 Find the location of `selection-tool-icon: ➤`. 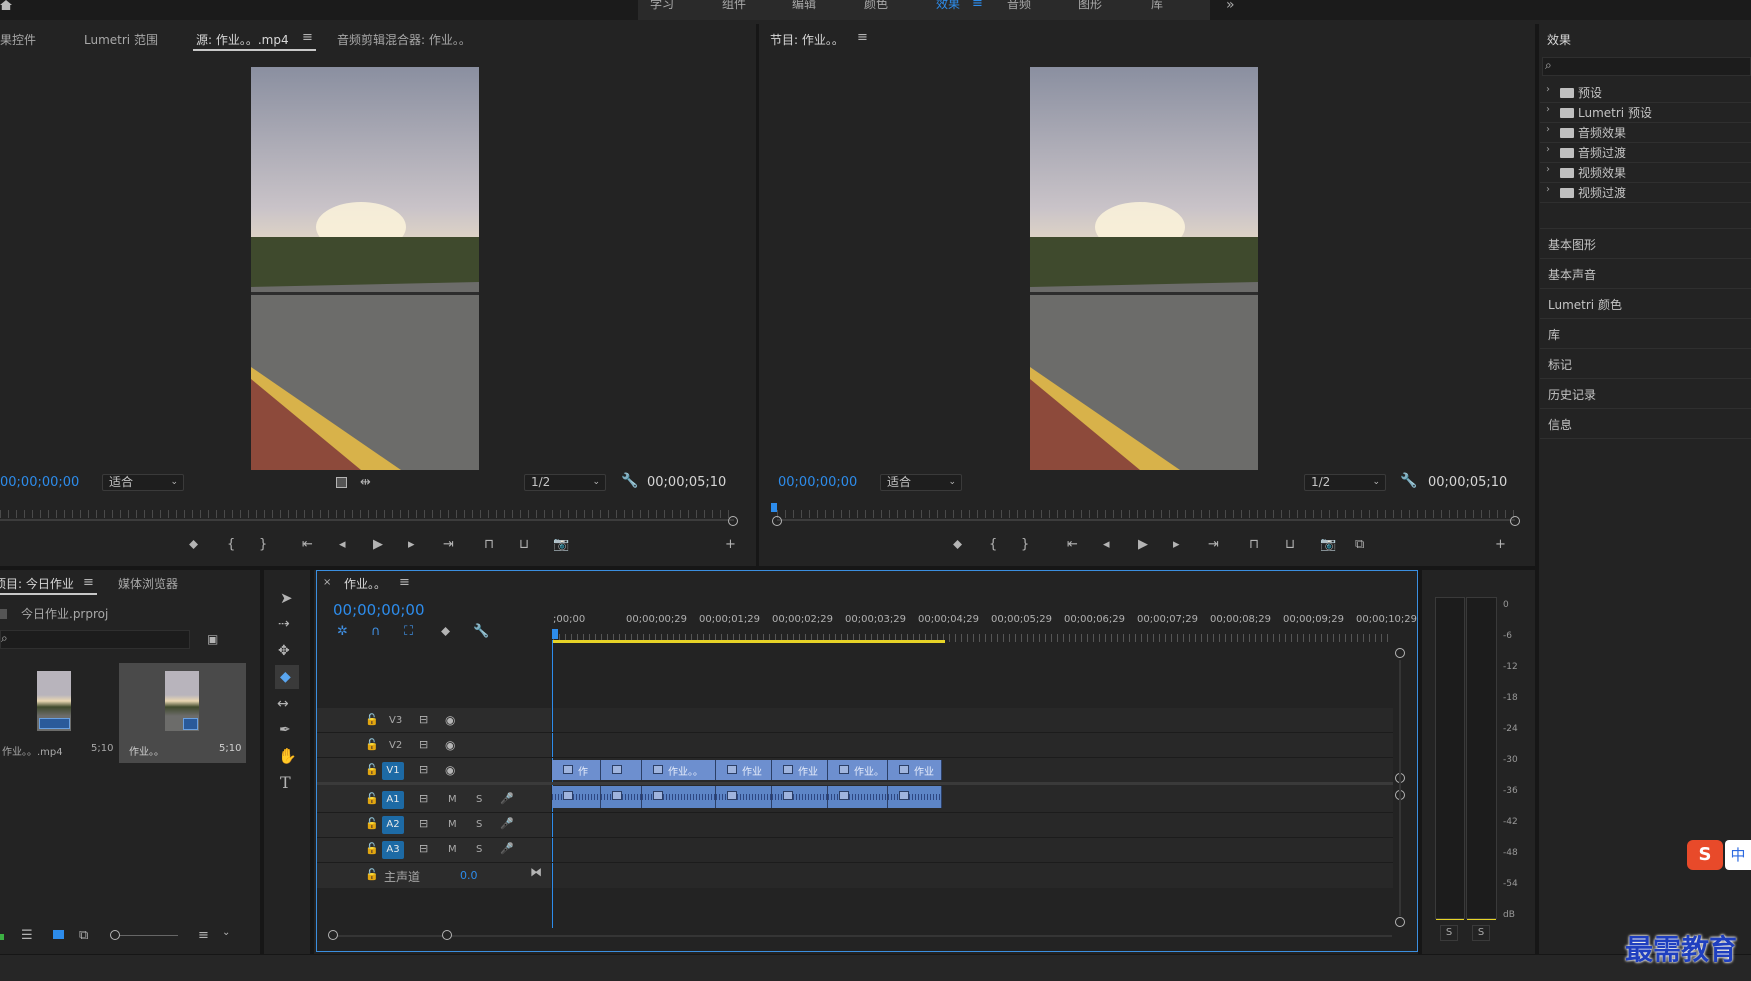

selection-tool-icon: ➤ is located at coordinates (286, 598).